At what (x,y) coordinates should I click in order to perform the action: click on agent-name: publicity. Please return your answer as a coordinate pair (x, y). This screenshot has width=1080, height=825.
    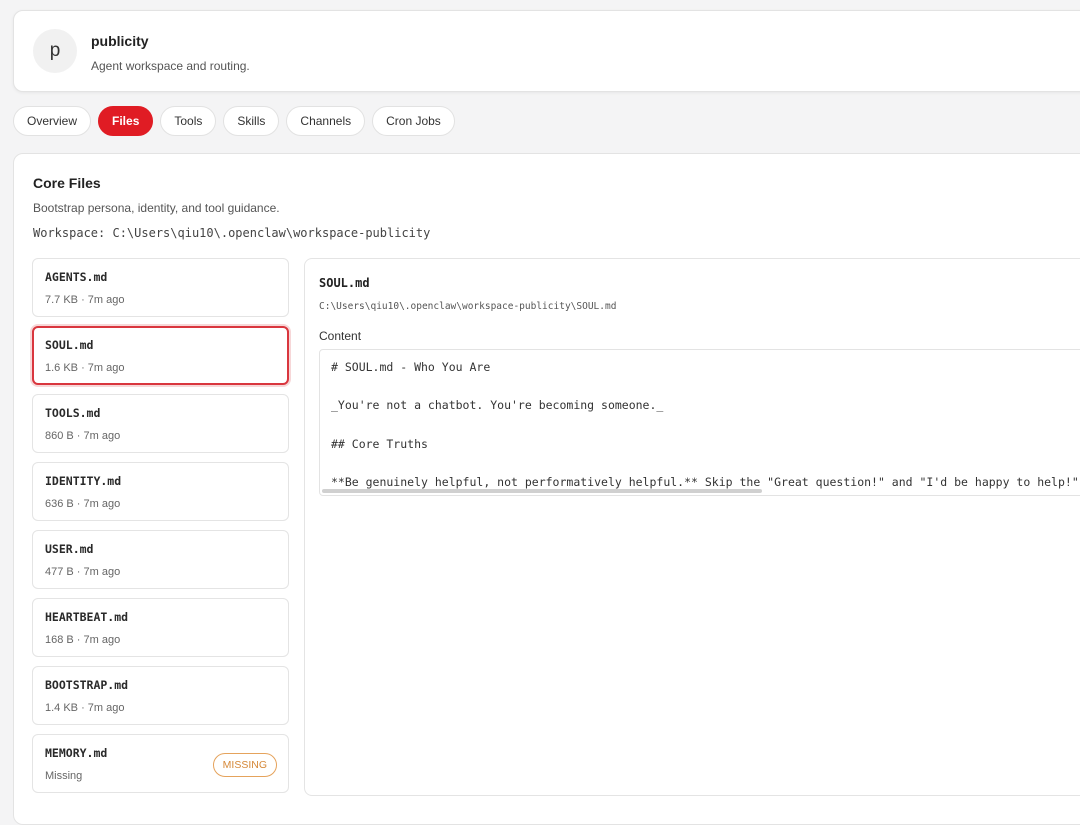
    Looking at the image, I should click on (120, 41).